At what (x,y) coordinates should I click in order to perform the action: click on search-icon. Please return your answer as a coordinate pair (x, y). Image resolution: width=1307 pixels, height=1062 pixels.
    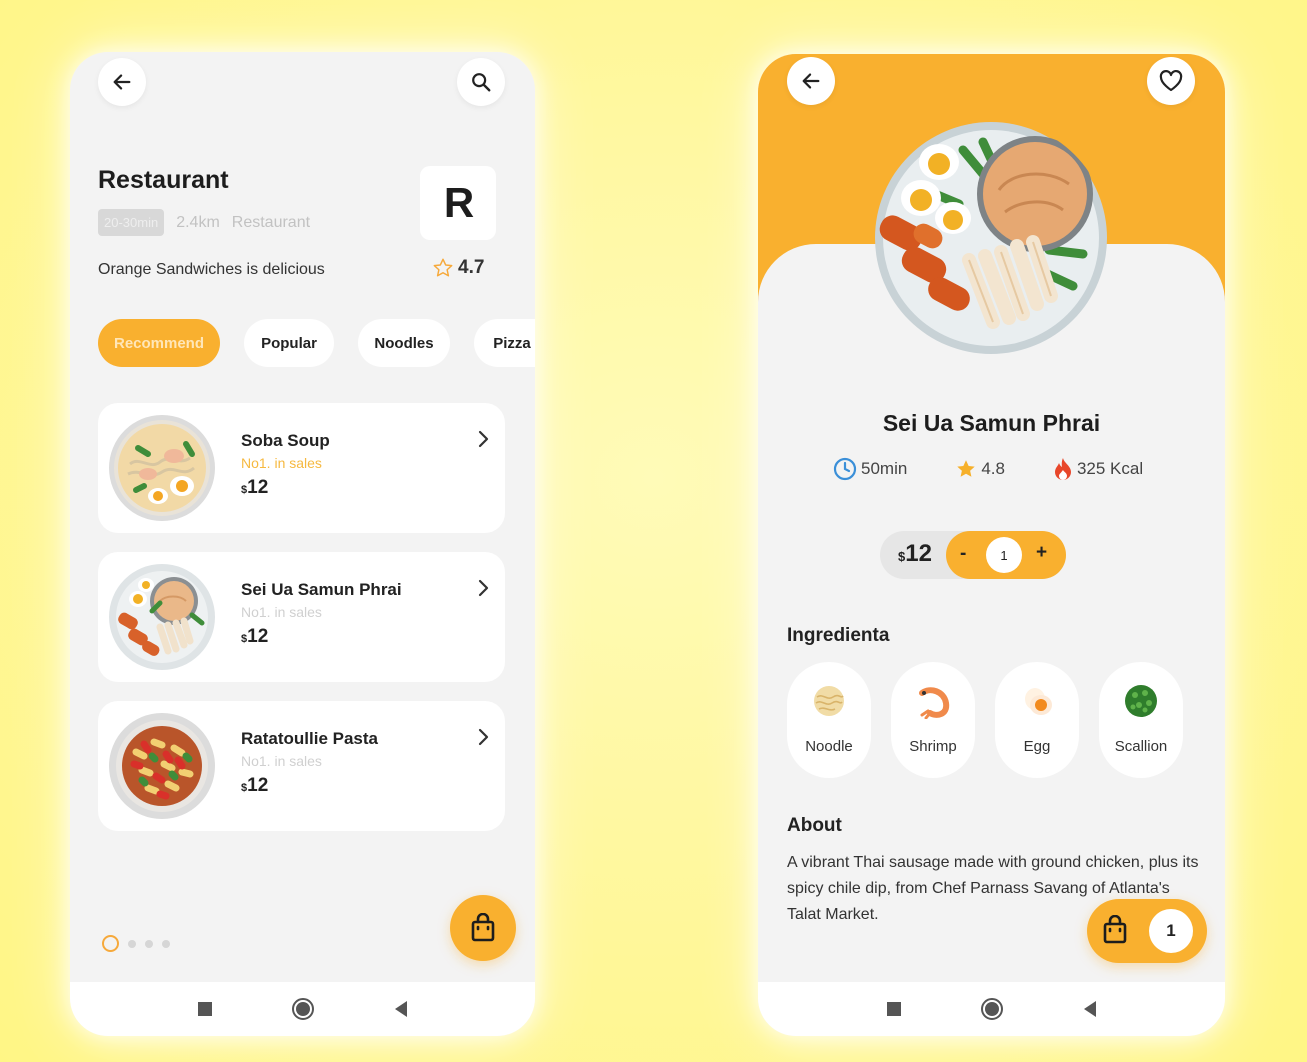
    Looking at the image, I should click on (481, 82).